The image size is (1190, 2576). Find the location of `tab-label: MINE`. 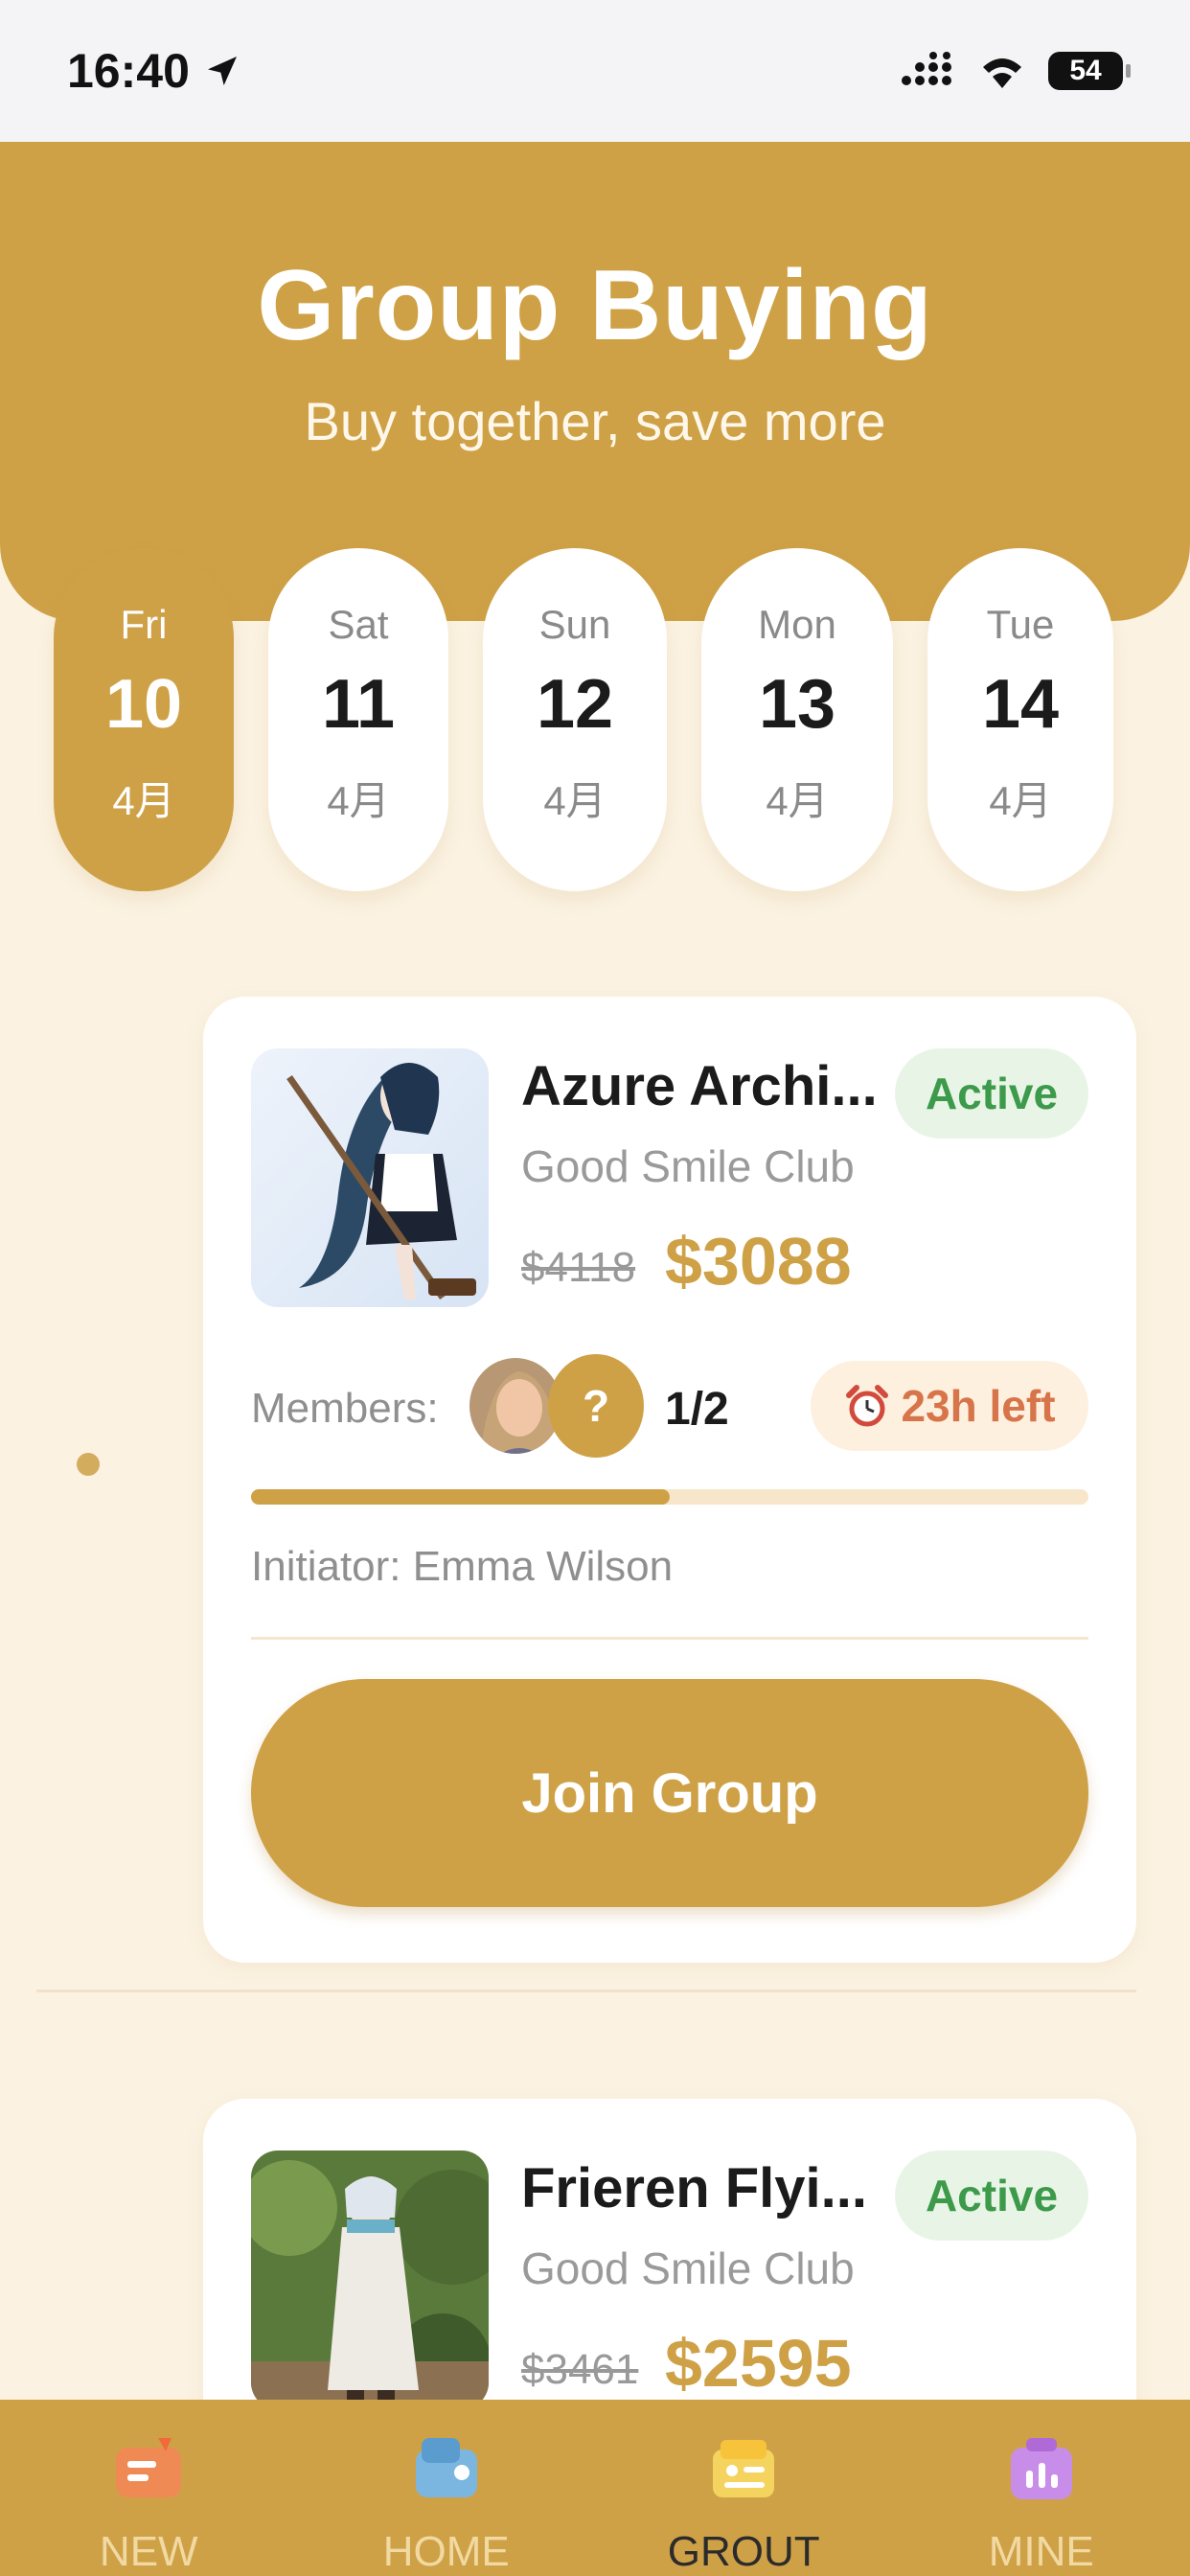

tab-label: MINE is located at coordinates (1041, 2551).